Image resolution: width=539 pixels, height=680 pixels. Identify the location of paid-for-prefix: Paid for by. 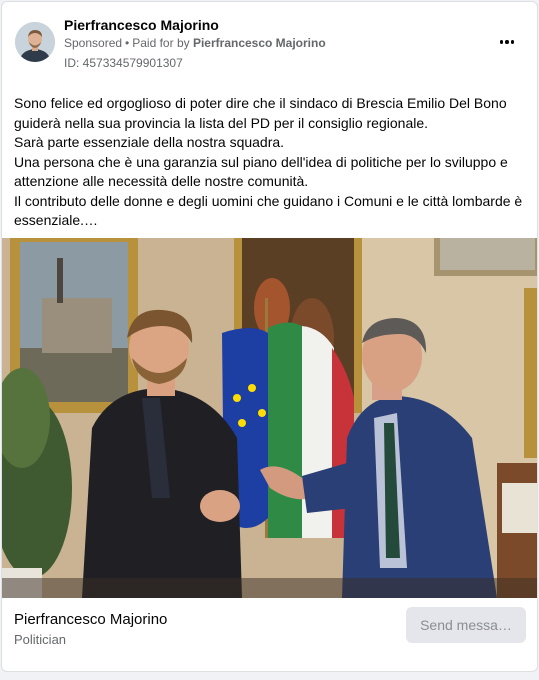
(161, 43).